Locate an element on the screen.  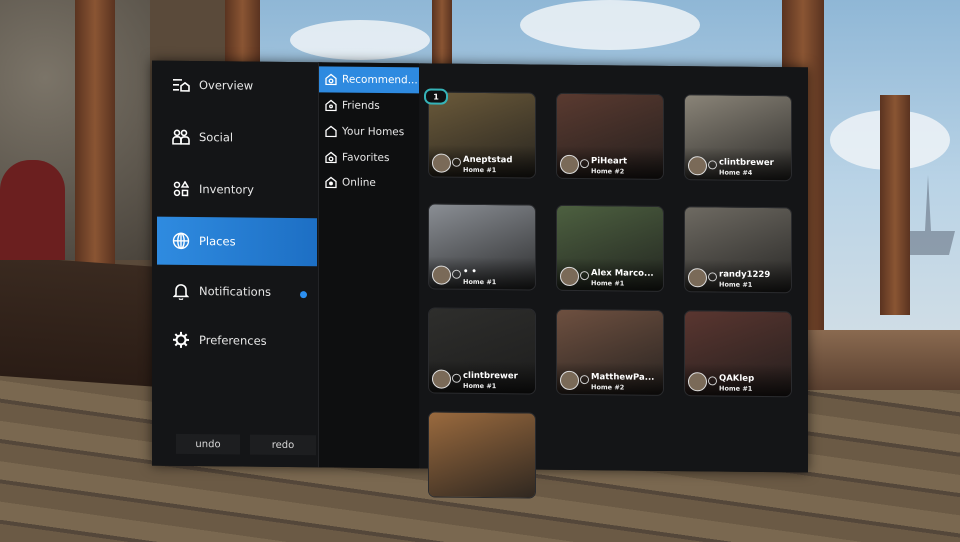
place-card: Alex Marco... Home #1 is located at coordinates (610, 248).